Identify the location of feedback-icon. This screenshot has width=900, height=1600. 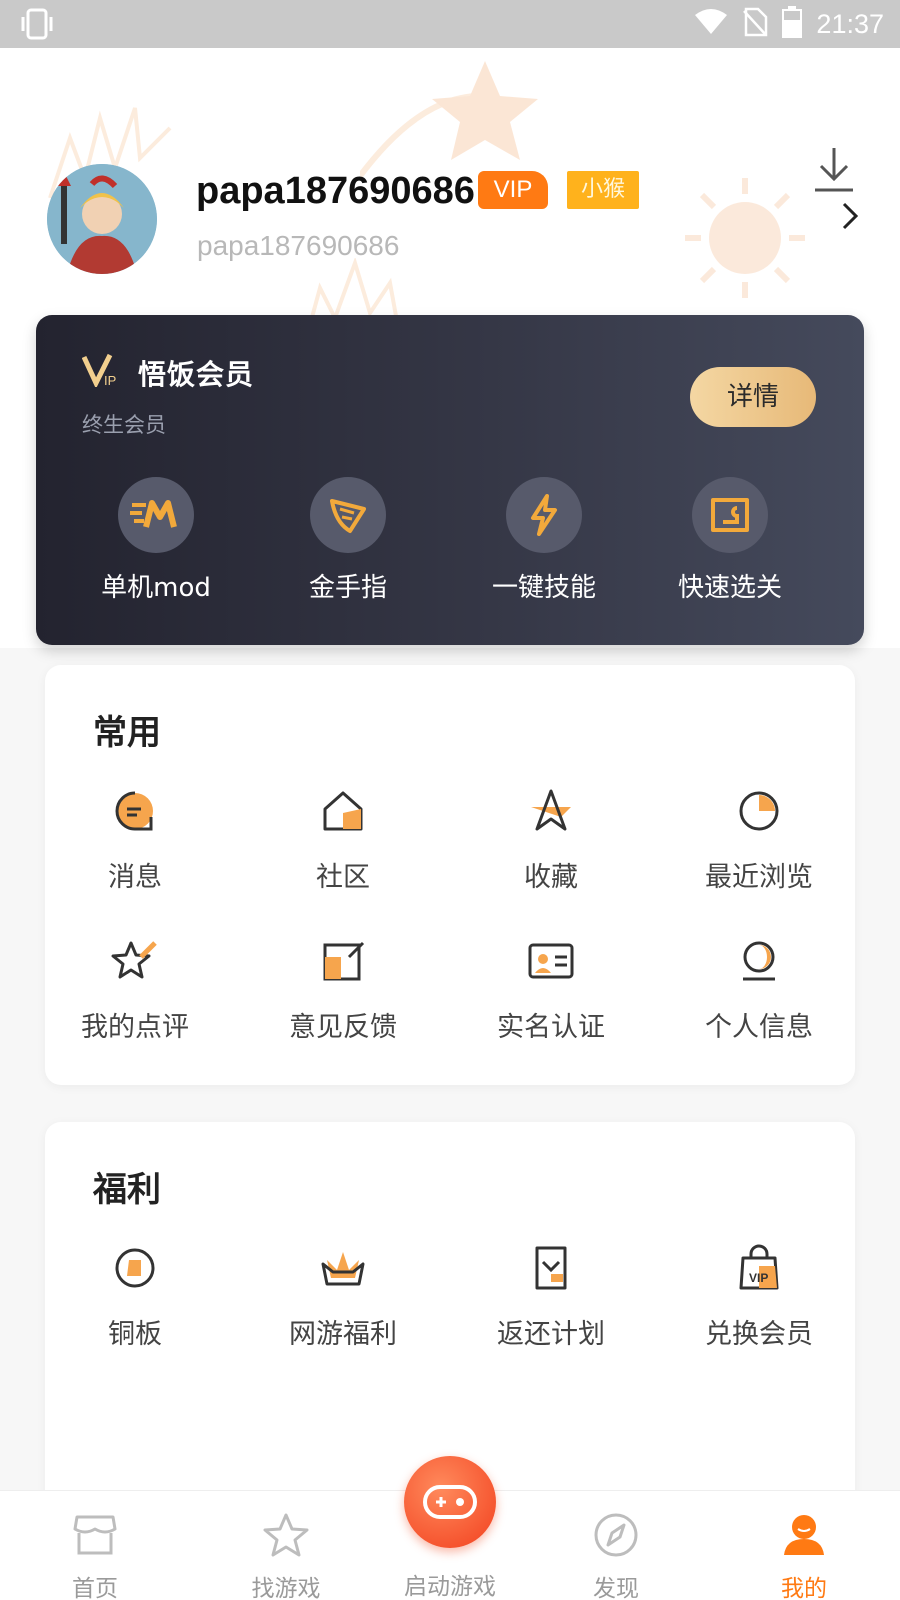
(344, 961).